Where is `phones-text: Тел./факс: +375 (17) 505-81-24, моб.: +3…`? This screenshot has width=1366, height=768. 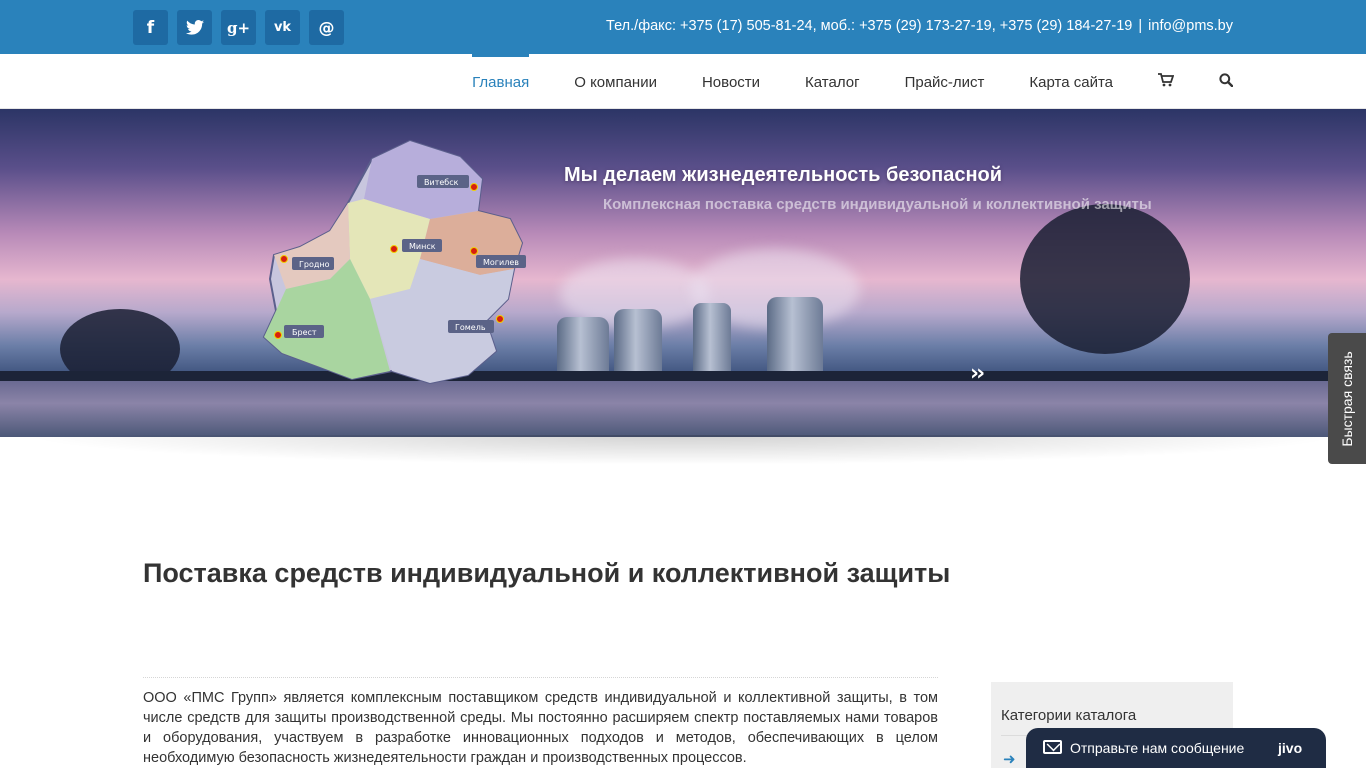
phones-text: Тел./факс: +375 (17) 505-81-24, моб.: +3… is located at coordinates (869, 26).